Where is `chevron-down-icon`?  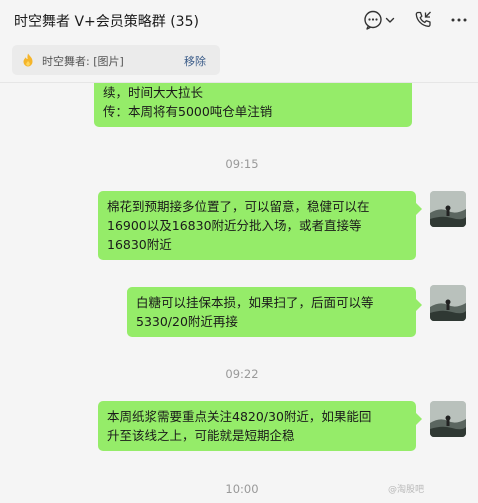 chevron-down-icon is located at coordinates (390, 20).